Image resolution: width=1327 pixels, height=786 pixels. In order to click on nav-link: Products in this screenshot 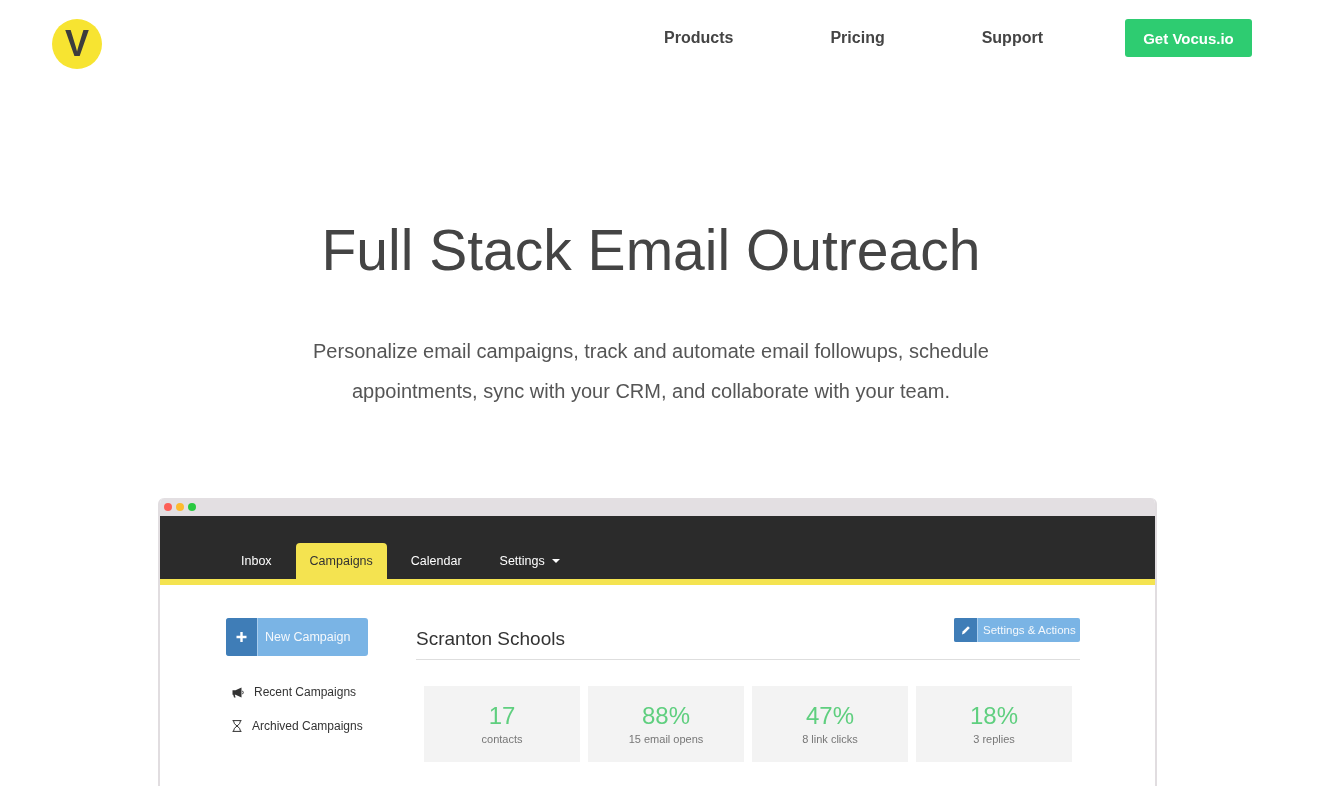, I will do `click(699, 38)`.